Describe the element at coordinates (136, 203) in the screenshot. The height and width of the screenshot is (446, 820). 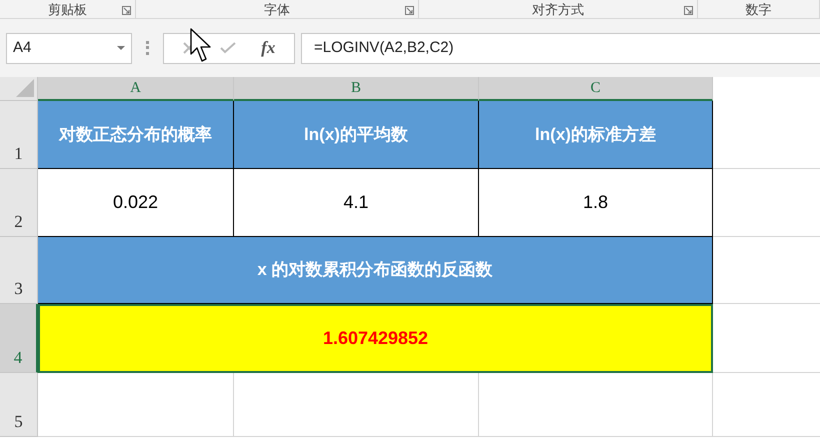
I see `table-cell: 0.022` at that location.